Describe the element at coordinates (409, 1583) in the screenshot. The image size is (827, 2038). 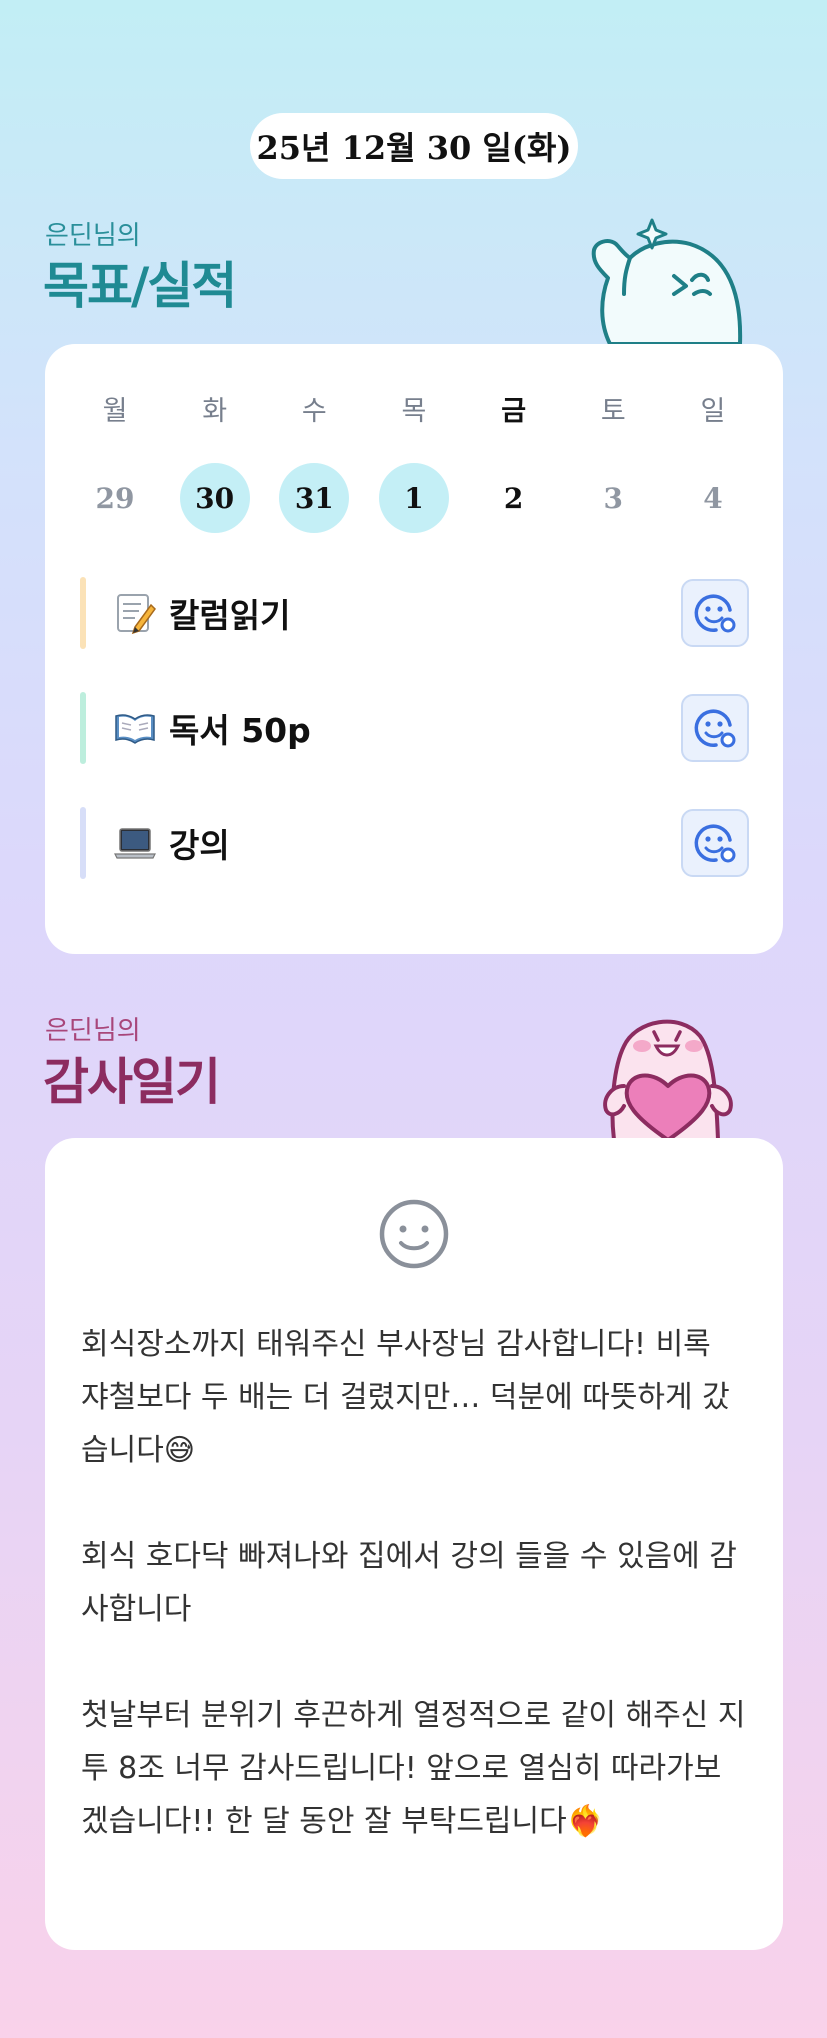
I see `gratitude-paragraph: 회식 호다닥 빠져나와 집에서 강의 들을 수 있음에 감사합니다` at that location.